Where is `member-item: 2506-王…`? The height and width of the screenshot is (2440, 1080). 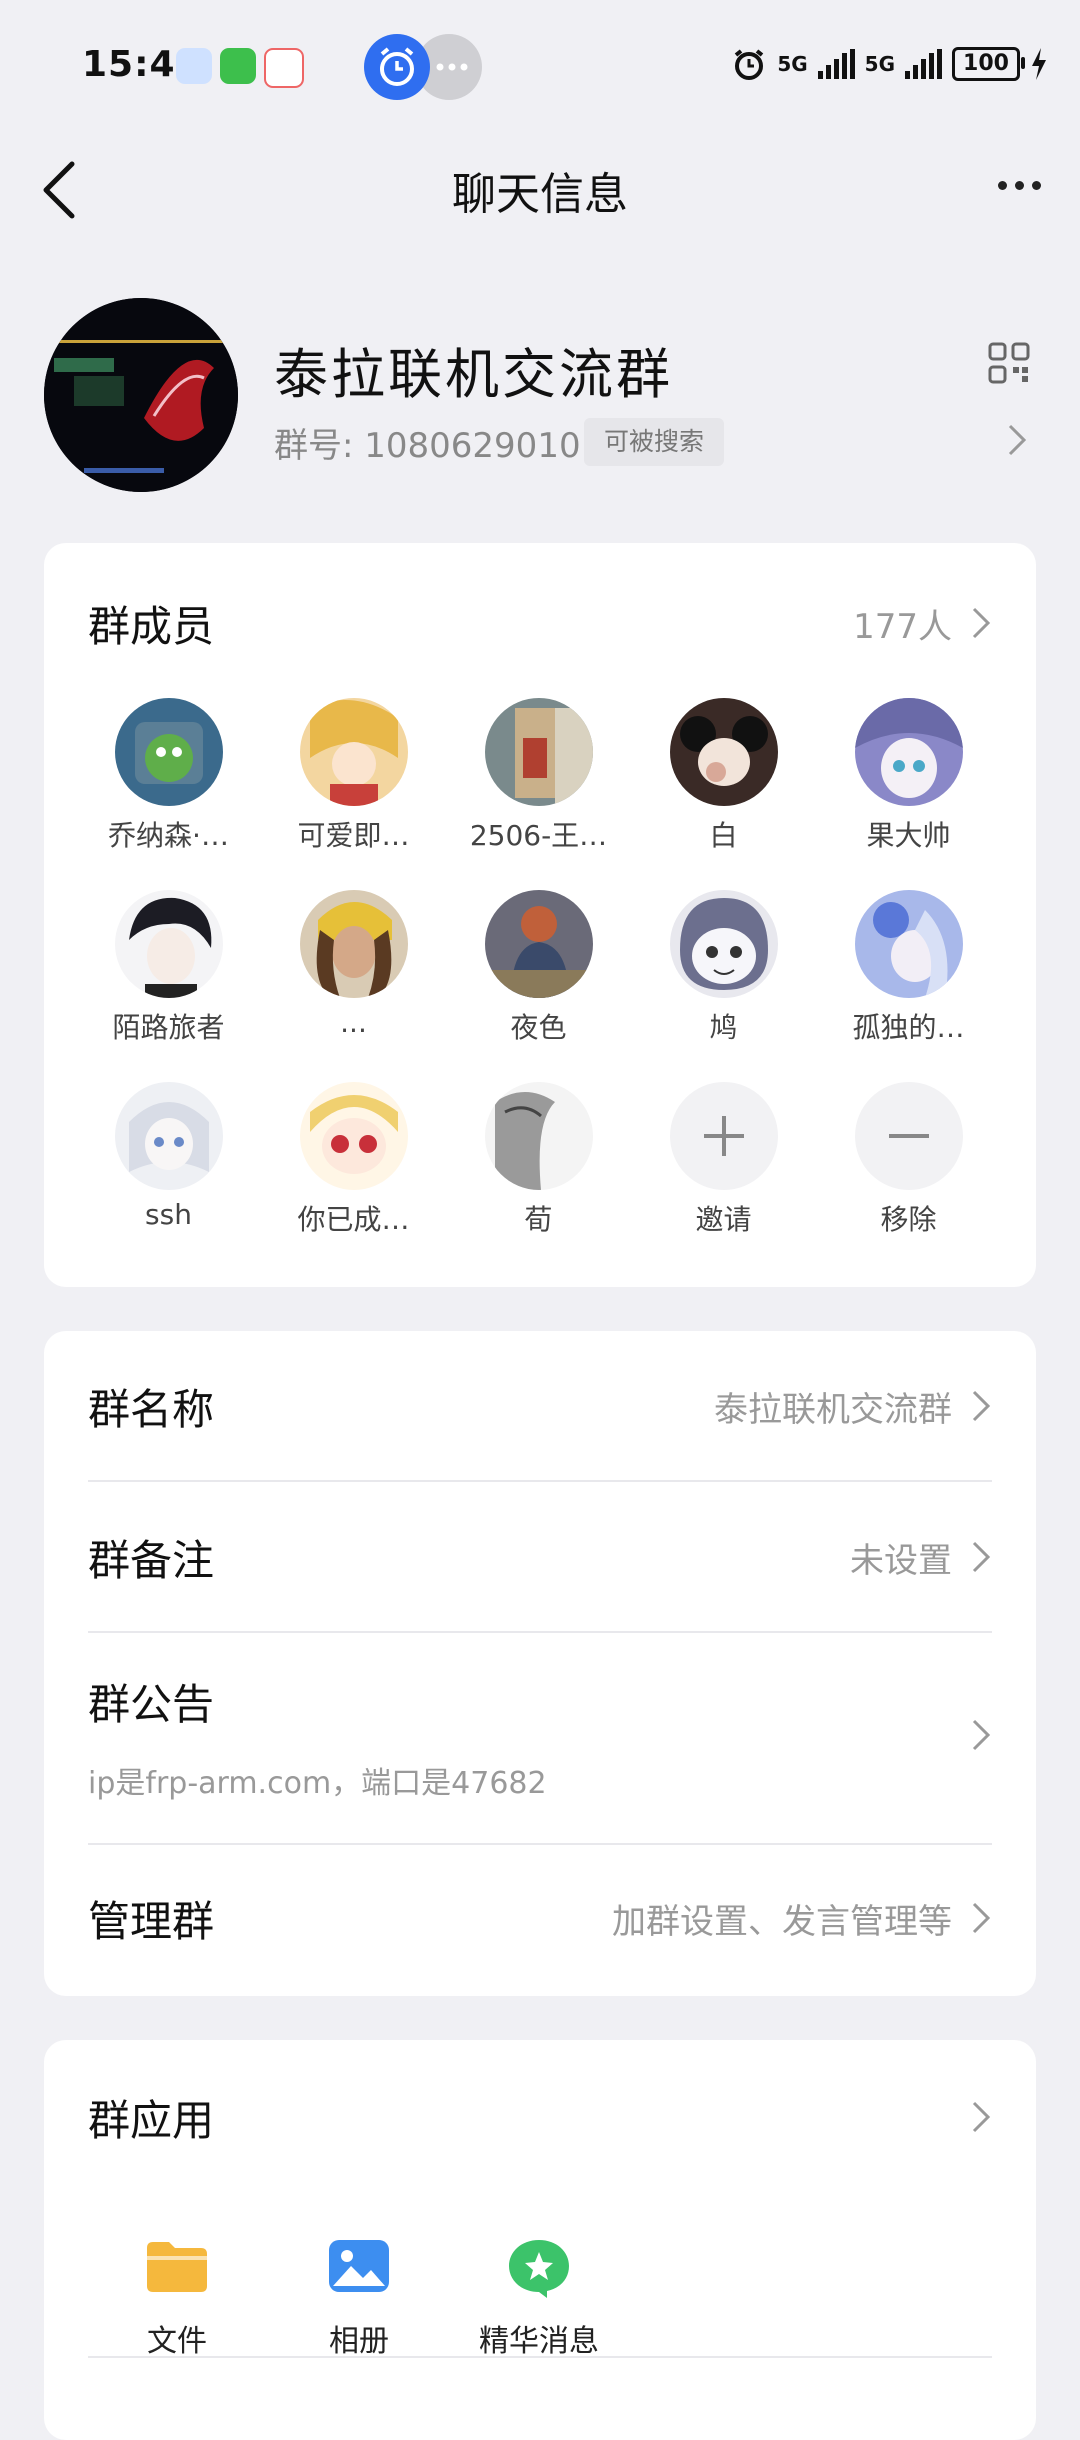
member-item: 2506-王… is located at coordinates (538, 776).